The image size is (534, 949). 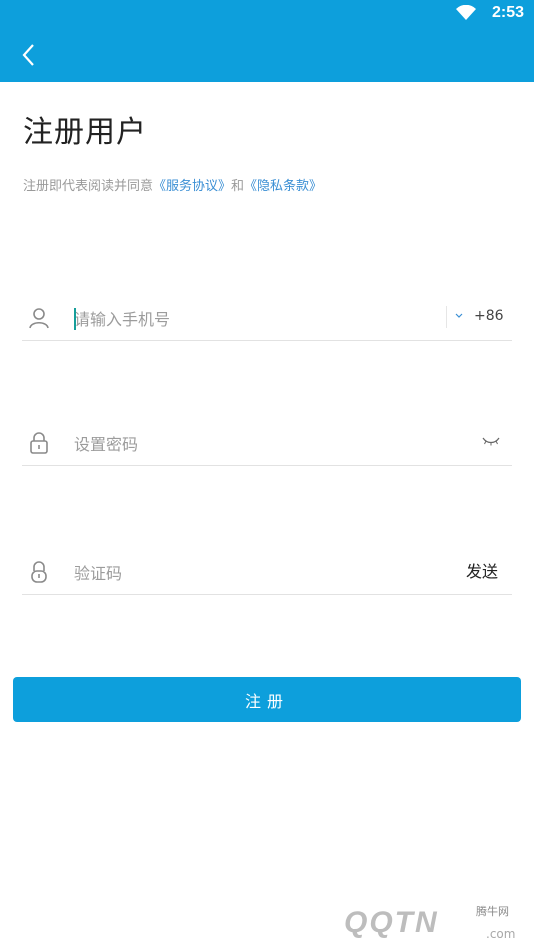 What do you see at coordinates (459, 316) in the screenshot?
I see `chevron-down-icon` at bounding box center [459, 316].